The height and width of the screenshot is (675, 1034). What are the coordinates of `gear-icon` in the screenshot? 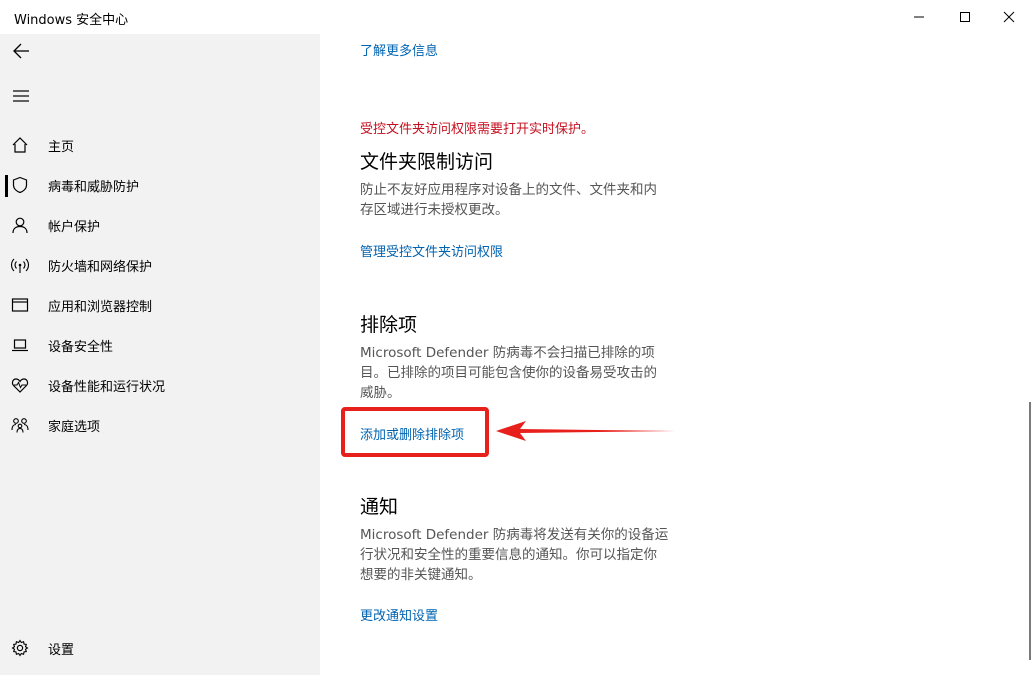 It's located at (20, 648).